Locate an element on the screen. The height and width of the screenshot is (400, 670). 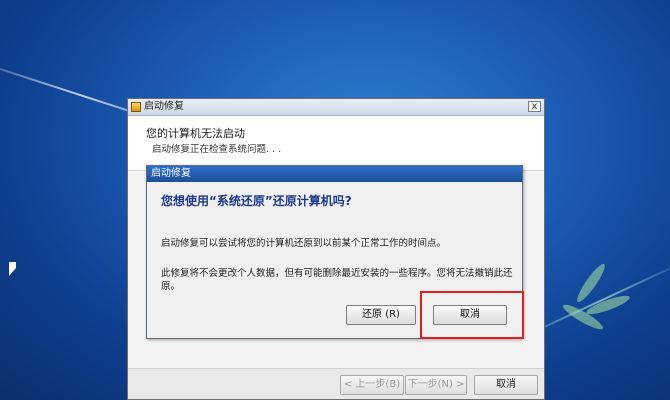
dialog-warning: 此修复将不会更改个人数据，但有可能删除最近安装的一些程序。您将无法撤销此还原。 is located at coordinates (337, 280).